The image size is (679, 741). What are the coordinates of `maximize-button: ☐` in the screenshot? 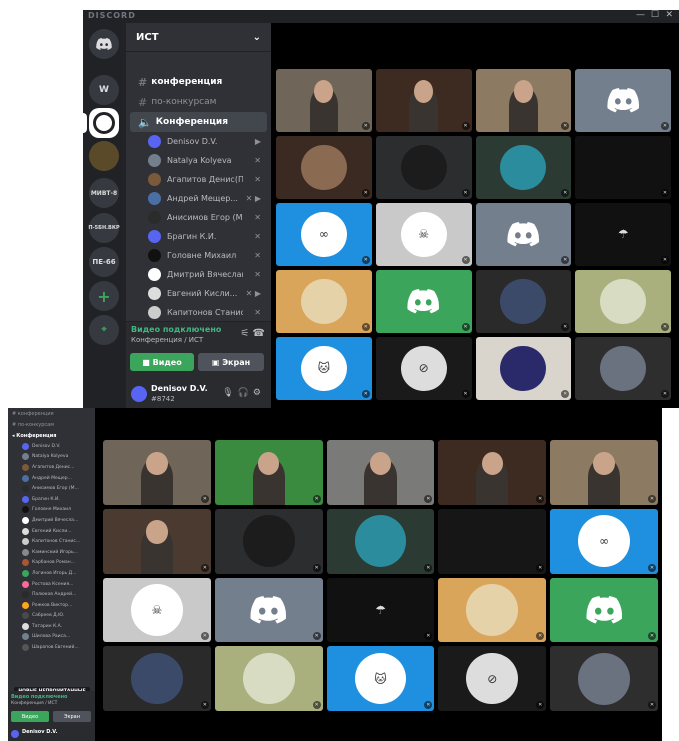 It's located at (655, 15).